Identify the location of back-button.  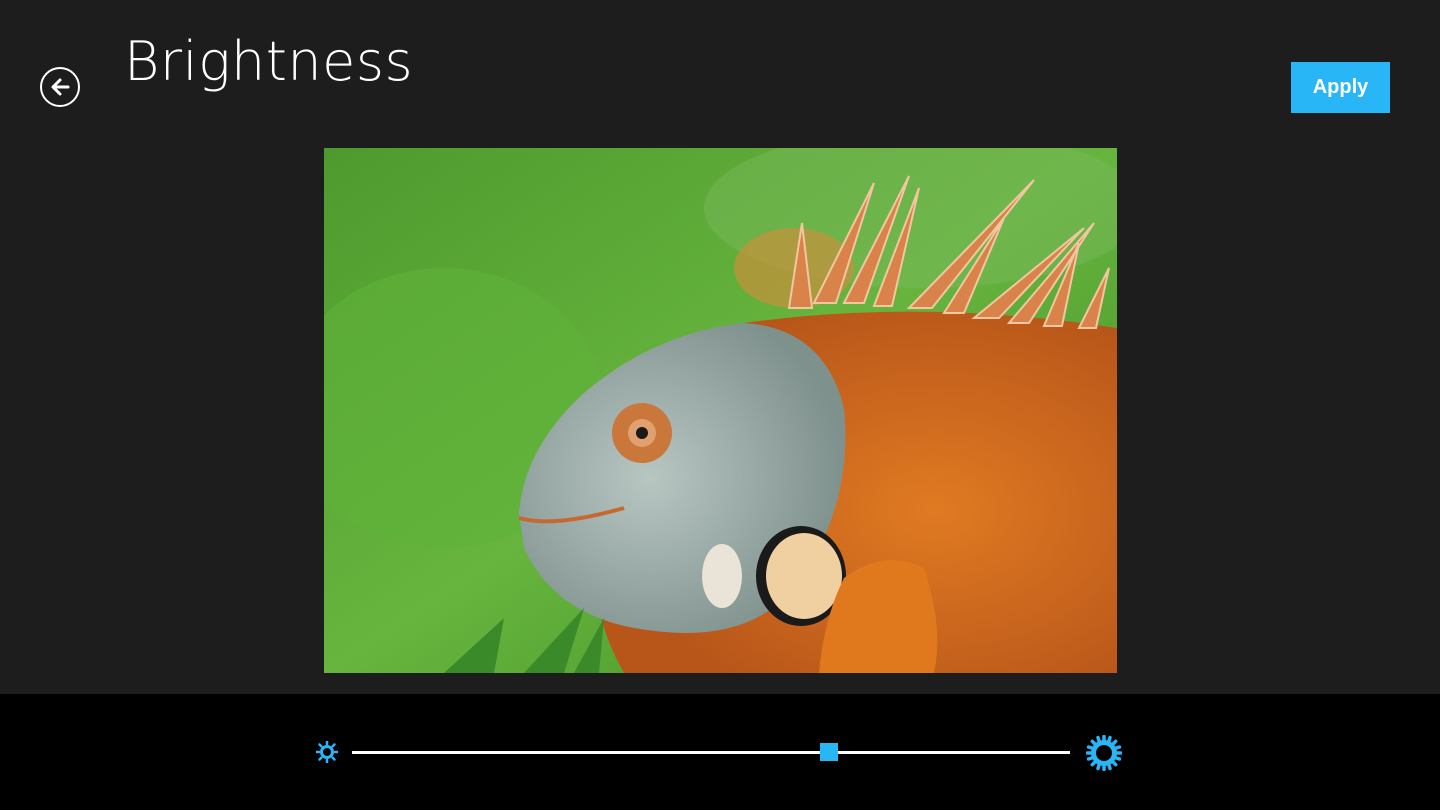
(60, 87).